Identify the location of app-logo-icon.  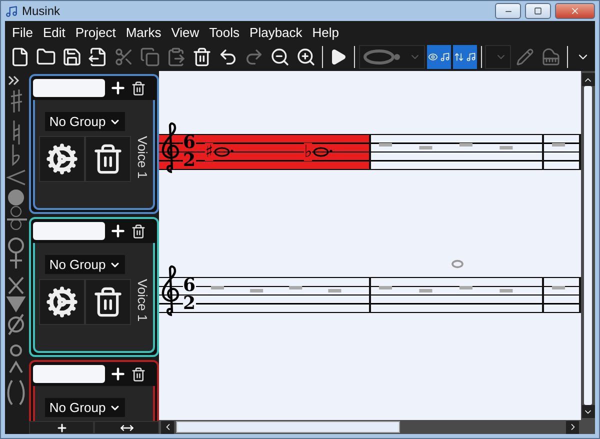
(11, 11).